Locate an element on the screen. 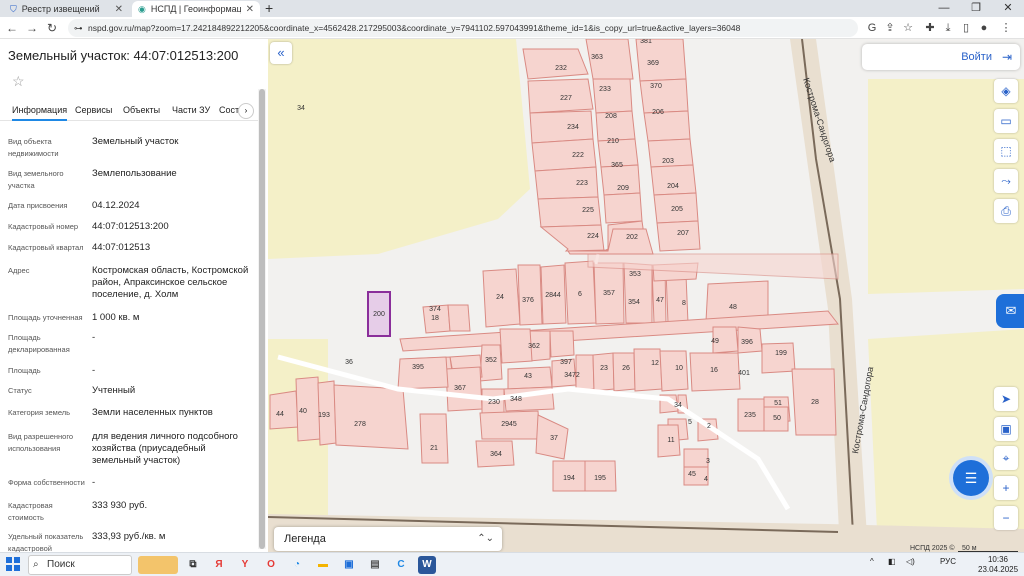 The width and height of the screenshot is (1024, 576). site-info-icon: ⊶ is located at coordinates (78, 28).